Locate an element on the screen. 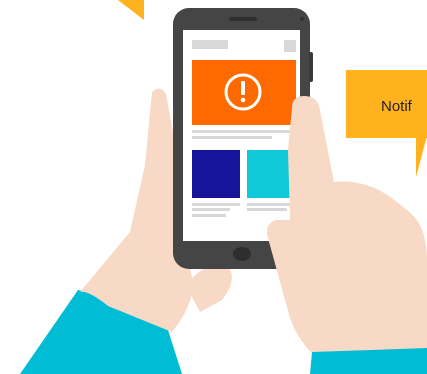 This screenshot has width=427, height=374. left-thumb is located at coordinates (209, 288).